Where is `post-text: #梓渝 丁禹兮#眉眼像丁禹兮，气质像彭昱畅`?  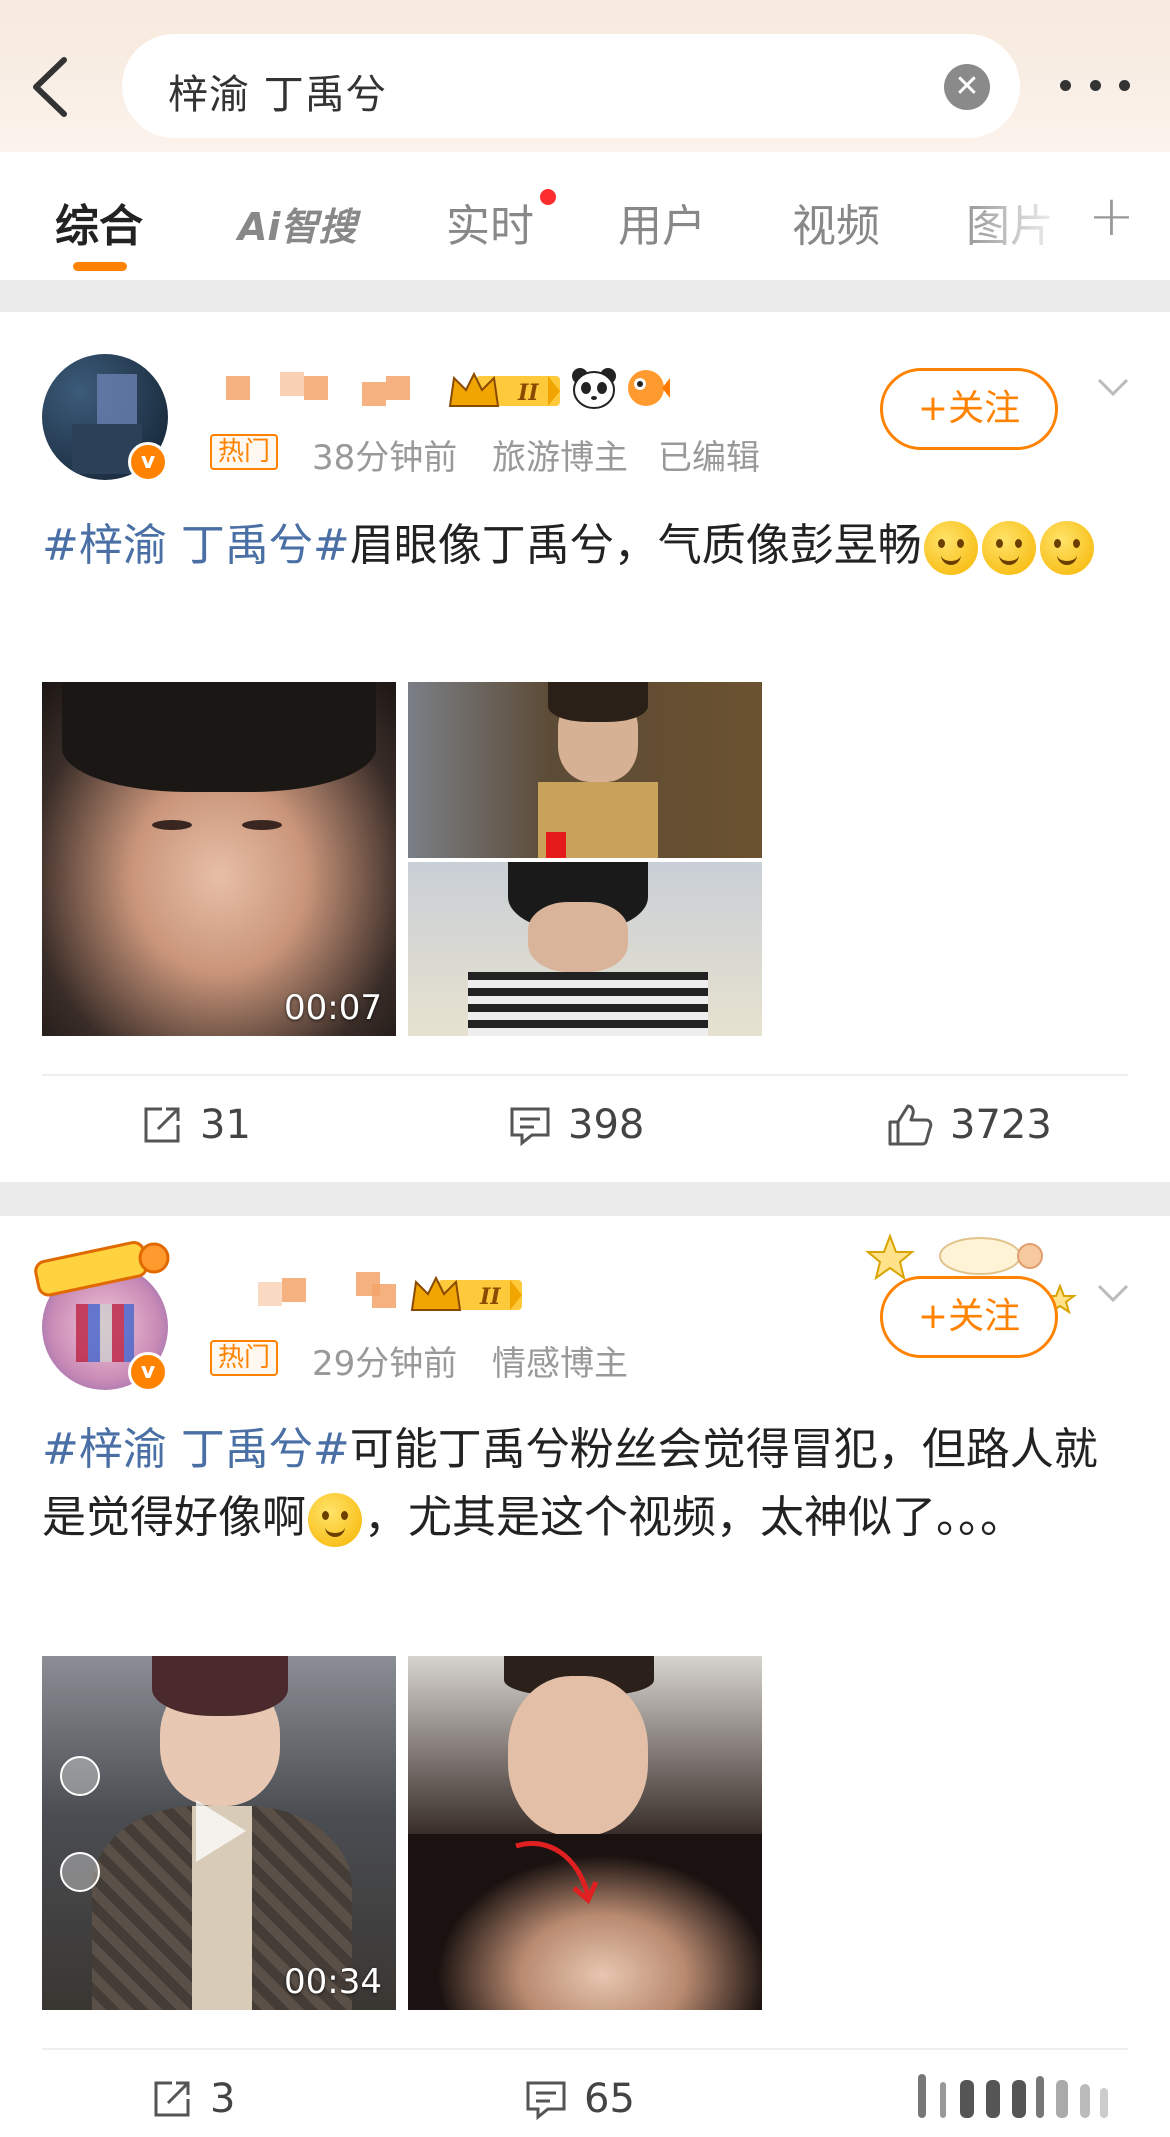 post-text: #梓渝 丁禹兮#眉眼像丁禹兮，气质像彭昱畅 is located at coordinates (587, 546).